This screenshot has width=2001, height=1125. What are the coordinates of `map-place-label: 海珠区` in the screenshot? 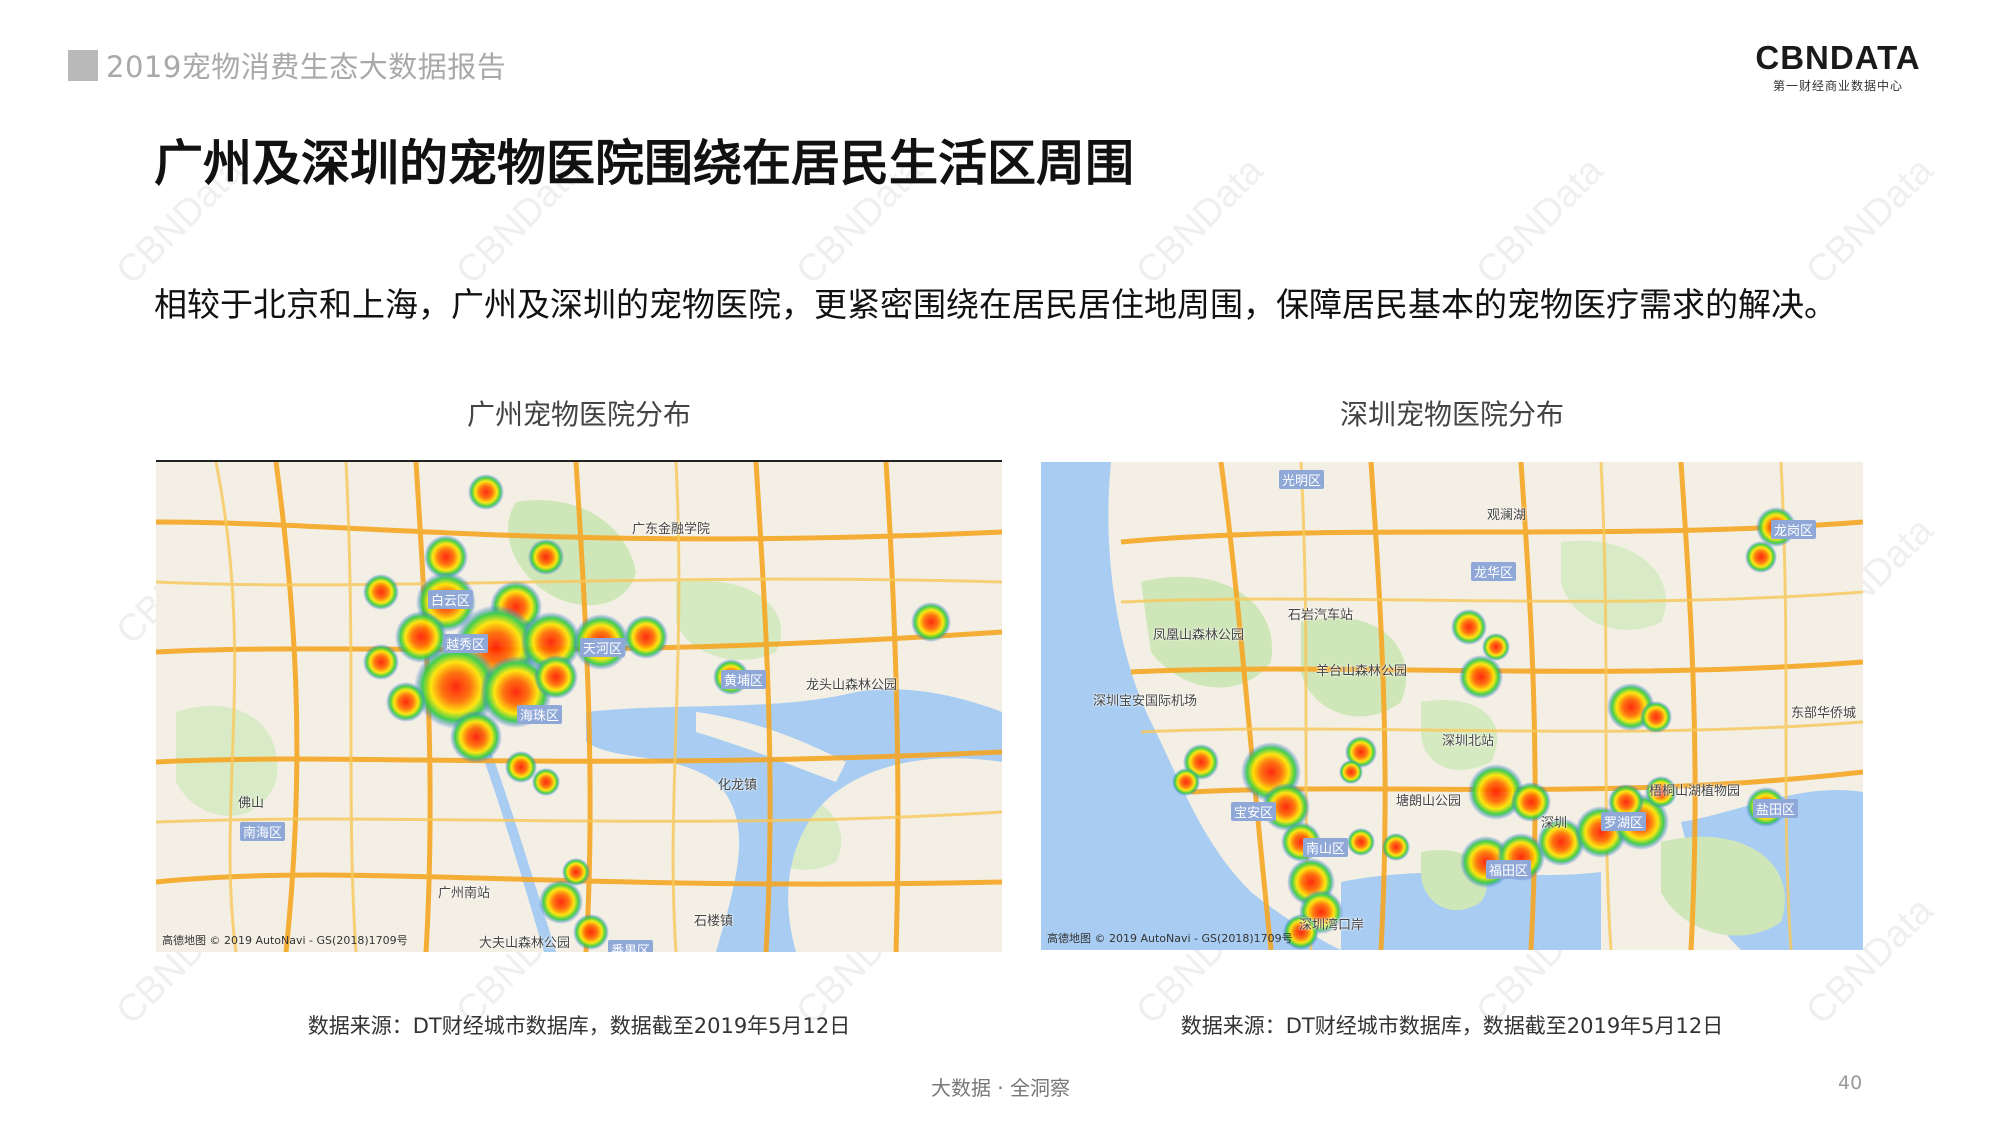 It's located at (540, 714).